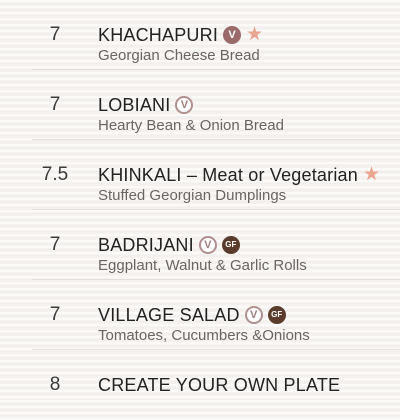 This screenshot has height=420, width=400. Describe the element at coordinates (55, 174) in the screenshot. I see `menu-item-price: 7.5` at that location.